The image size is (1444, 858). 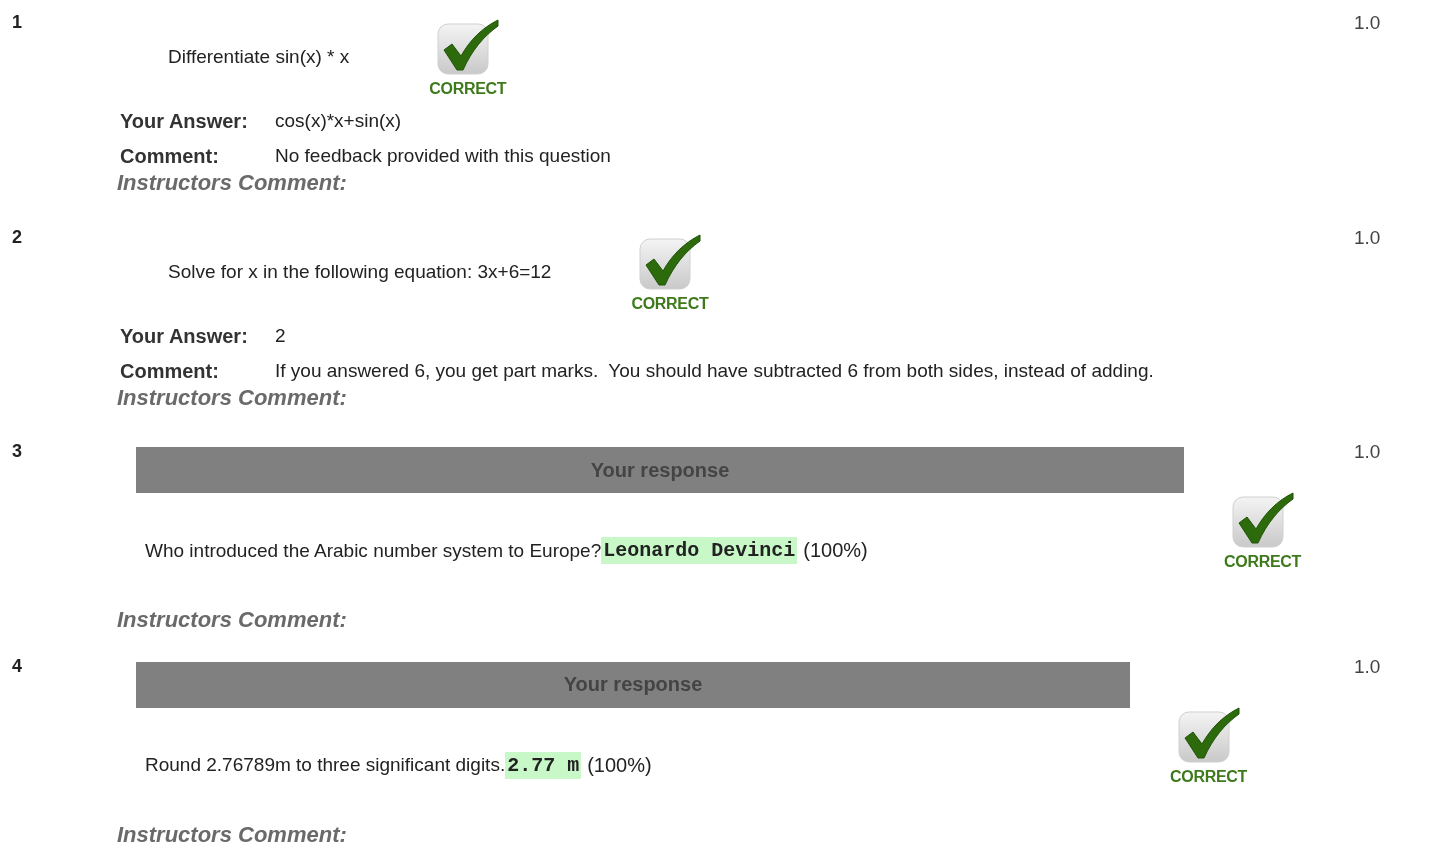 I want to click on question-text: Who introduced the Arabic number system to Europe?, so click(x=373, y=550).